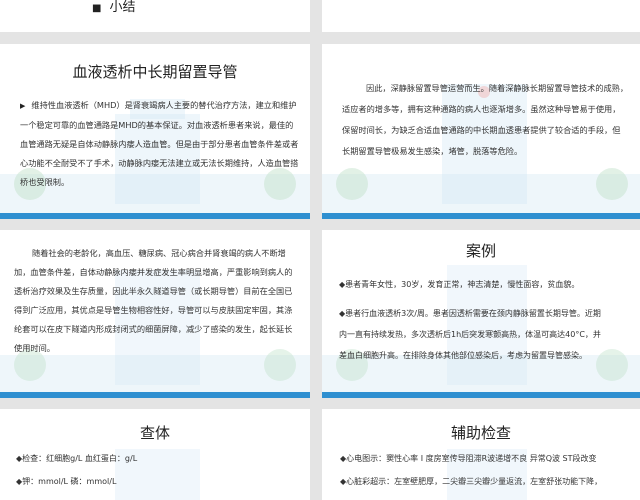  Describe the element at coordinates (155, 16) in the screenshot. I see `slide-summary: ■ 小结` at that location.